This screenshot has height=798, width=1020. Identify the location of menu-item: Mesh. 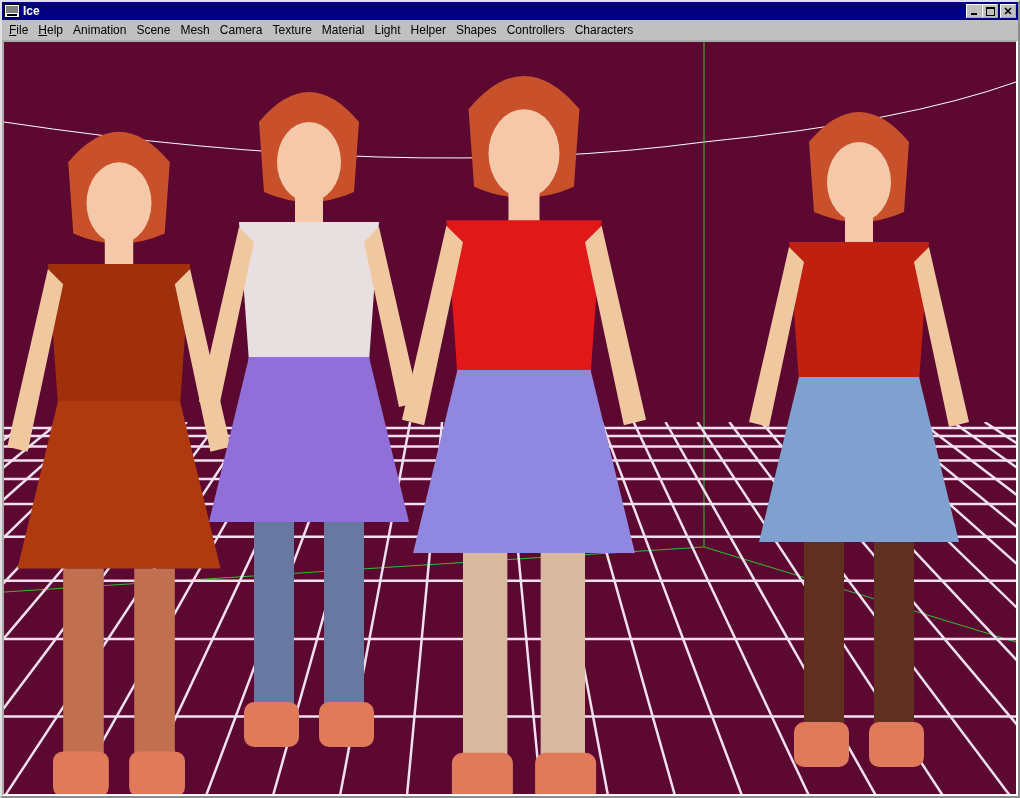
(195, 30).